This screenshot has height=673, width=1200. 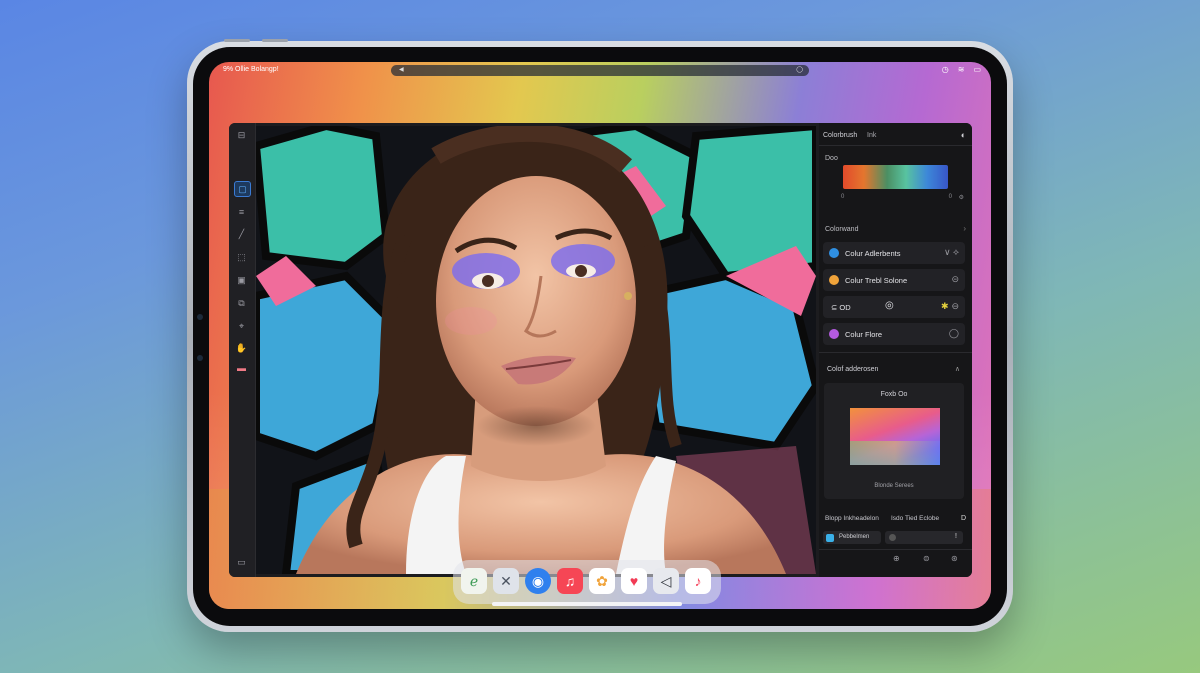 I want to click on adjustment-label: Colur Flore, so click(x=864, y=334).